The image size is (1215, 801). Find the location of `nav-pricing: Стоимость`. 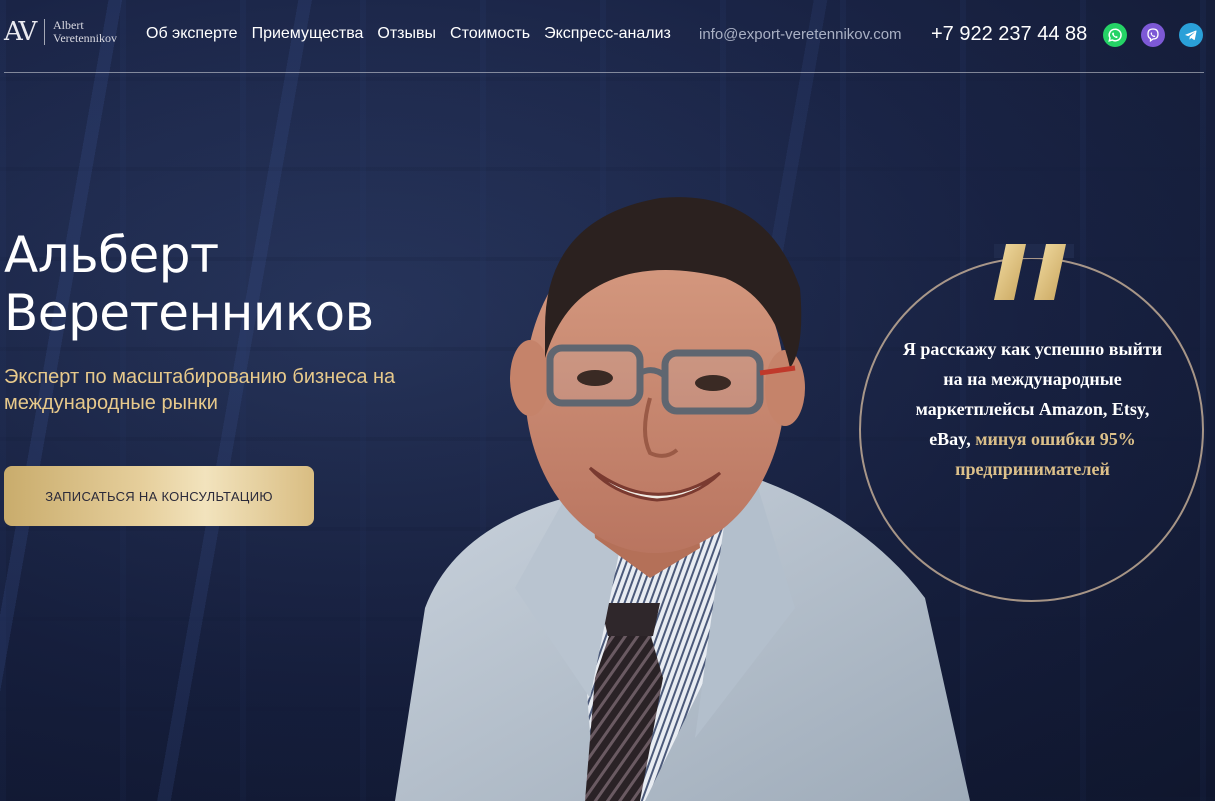

nav-pricing: Стоимость is located at coordinates (490, 34).